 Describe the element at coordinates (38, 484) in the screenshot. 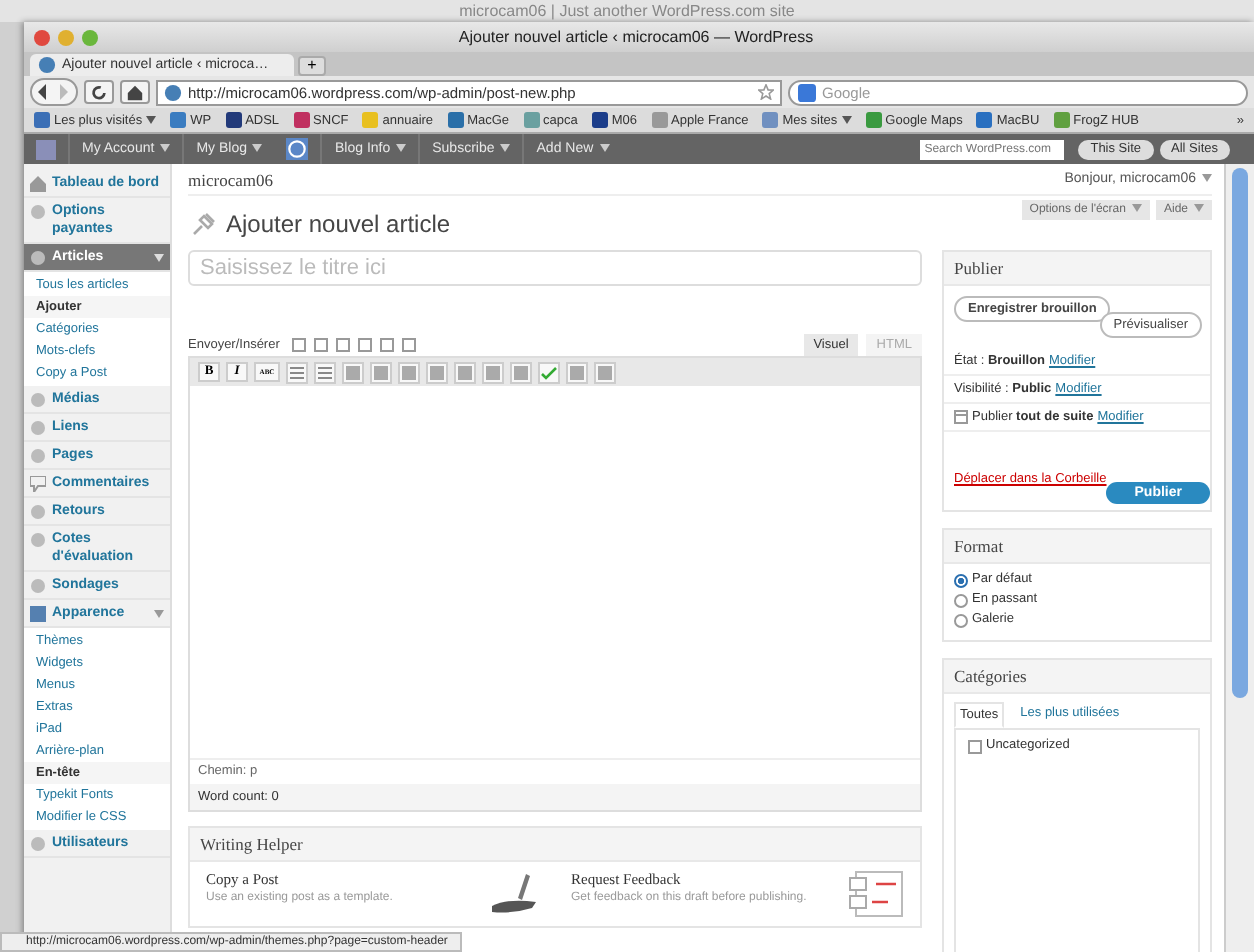

I see `speech-bubble-icon` at that location.